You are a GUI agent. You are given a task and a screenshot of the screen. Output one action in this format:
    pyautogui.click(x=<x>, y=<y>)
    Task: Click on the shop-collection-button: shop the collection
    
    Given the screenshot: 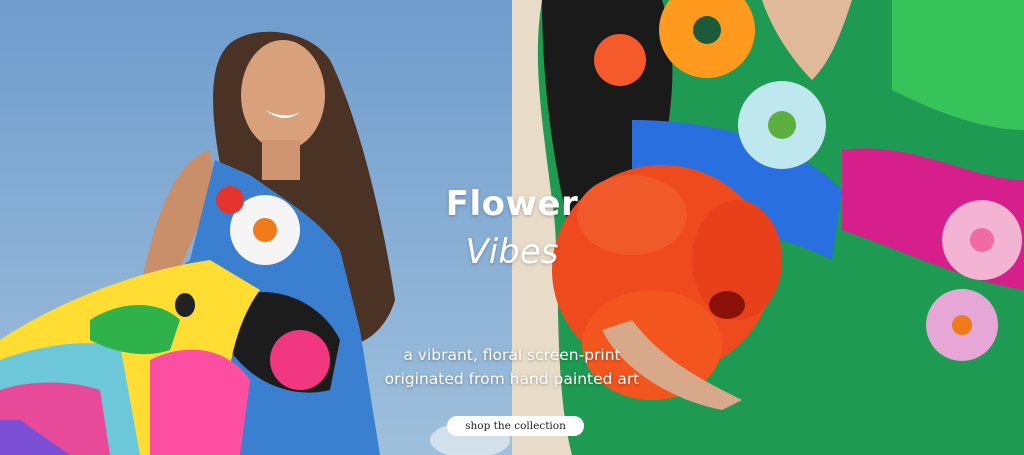 What is the action you would take?
    pyautogui.click(x=515, y=426)
    